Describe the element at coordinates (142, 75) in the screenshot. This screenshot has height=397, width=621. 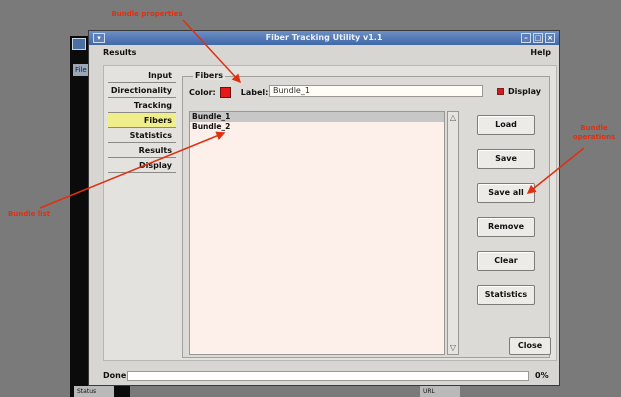
I see `sidebar-item-input: Input` at that location.